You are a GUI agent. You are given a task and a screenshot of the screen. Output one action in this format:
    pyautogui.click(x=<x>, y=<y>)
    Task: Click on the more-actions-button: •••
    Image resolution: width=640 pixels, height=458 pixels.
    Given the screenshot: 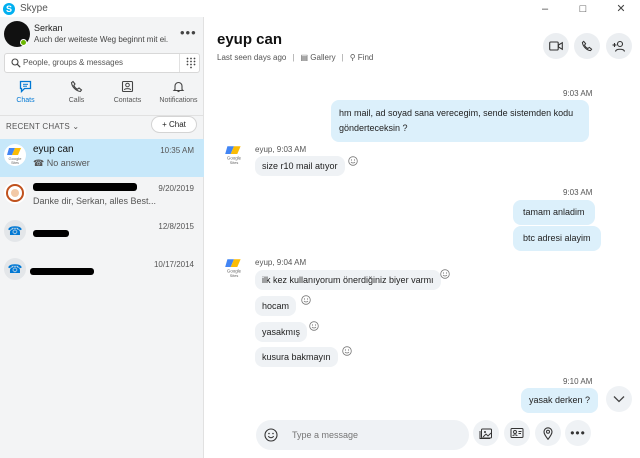 What is the action you would take?
    pyautogui.click(x=578, y=433)
    